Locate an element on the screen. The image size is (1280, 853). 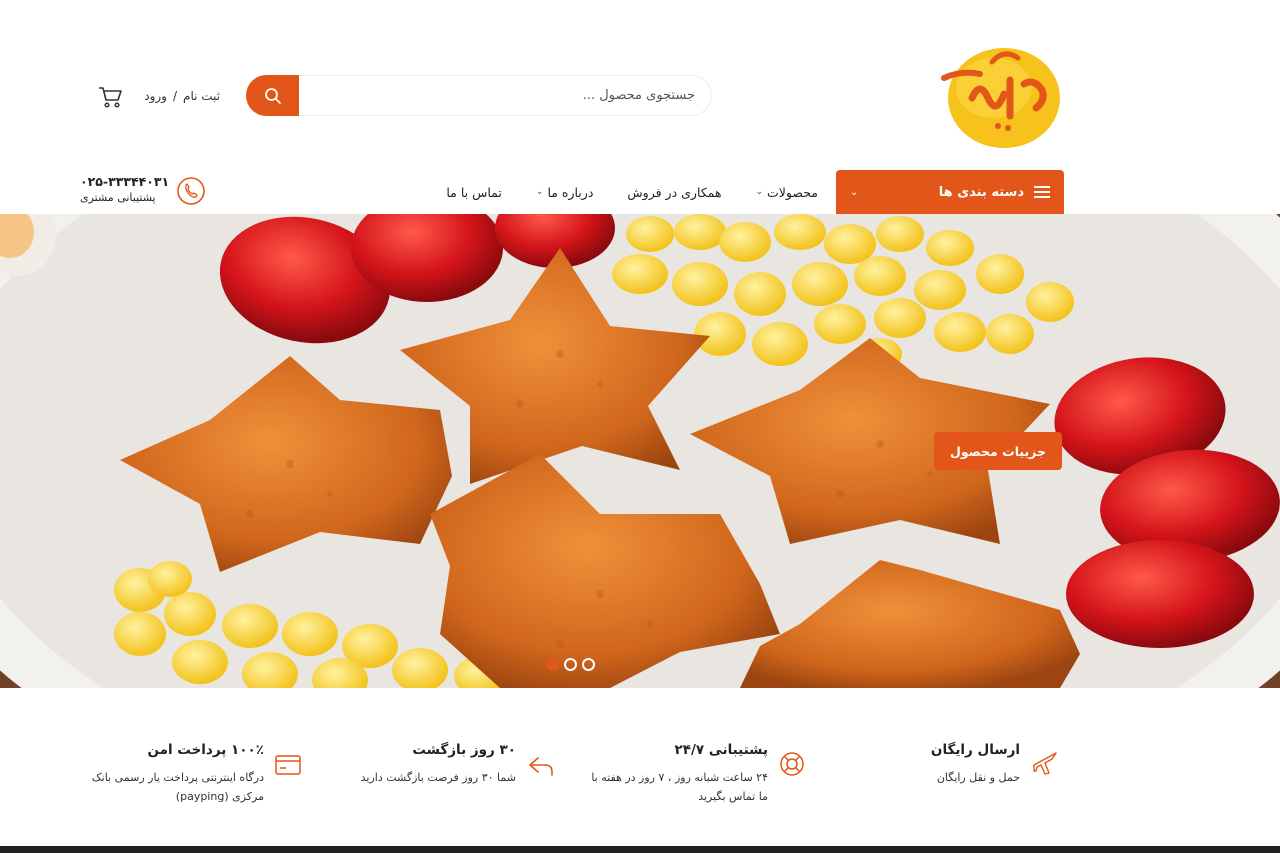
nav-item-affiliate: همکاری در فروش is located at coordinates (674, 192).